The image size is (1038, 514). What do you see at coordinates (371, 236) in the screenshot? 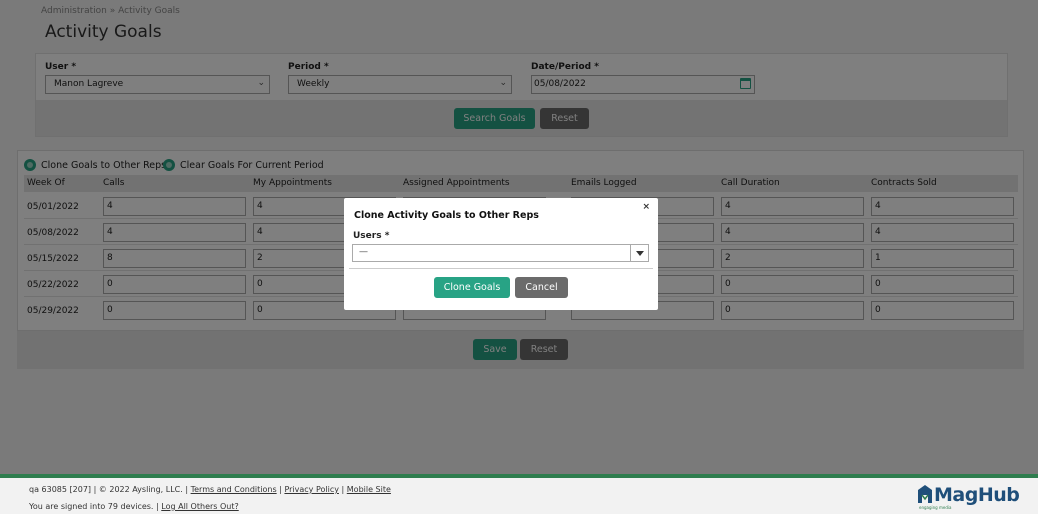
I see `users-label: Users *` at bounding box center [371, 236].